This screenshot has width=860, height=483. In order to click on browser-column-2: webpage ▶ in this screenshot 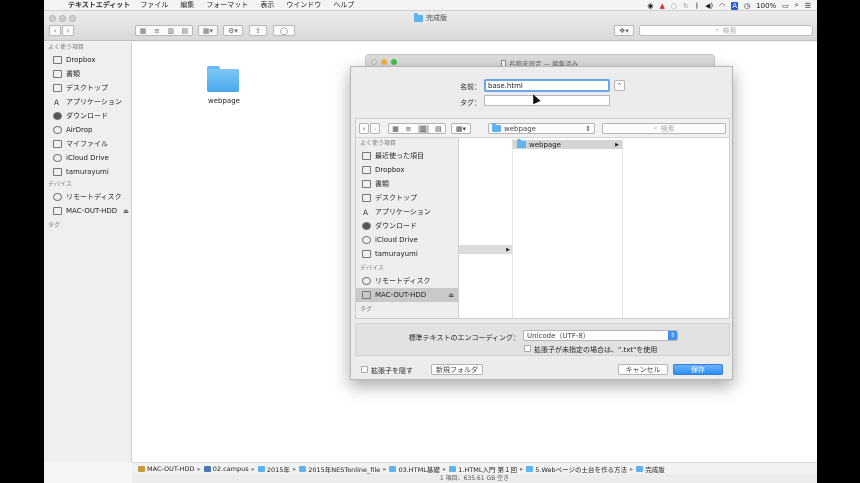, I will do `click(568, 228)`.